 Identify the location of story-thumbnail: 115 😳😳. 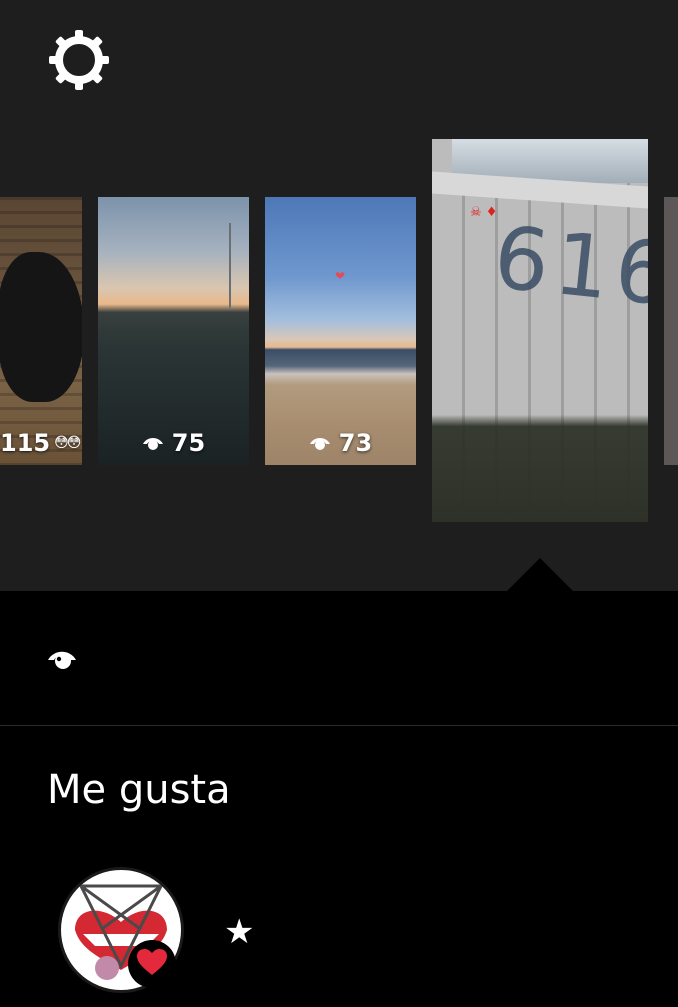
(41, 331).